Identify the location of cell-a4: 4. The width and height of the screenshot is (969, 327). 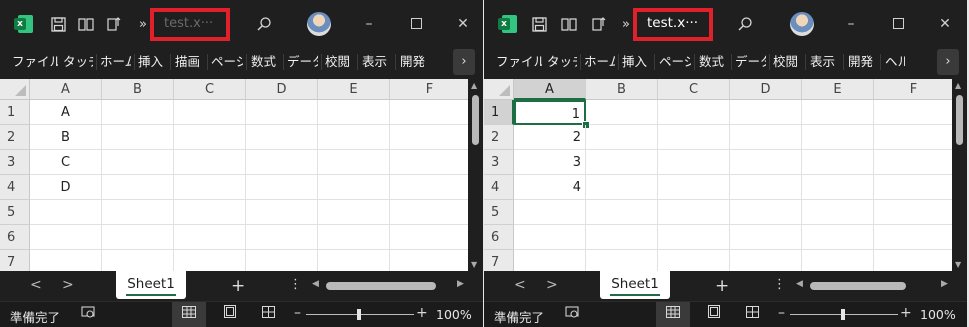
(550, 187).